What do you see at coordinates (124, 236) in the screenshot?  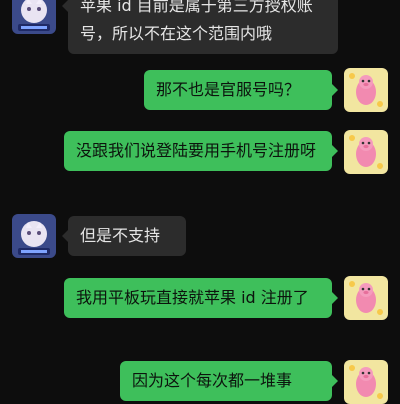 I see `incoming-message-bubble: 但是不支持` at bounding box center [124, 236].